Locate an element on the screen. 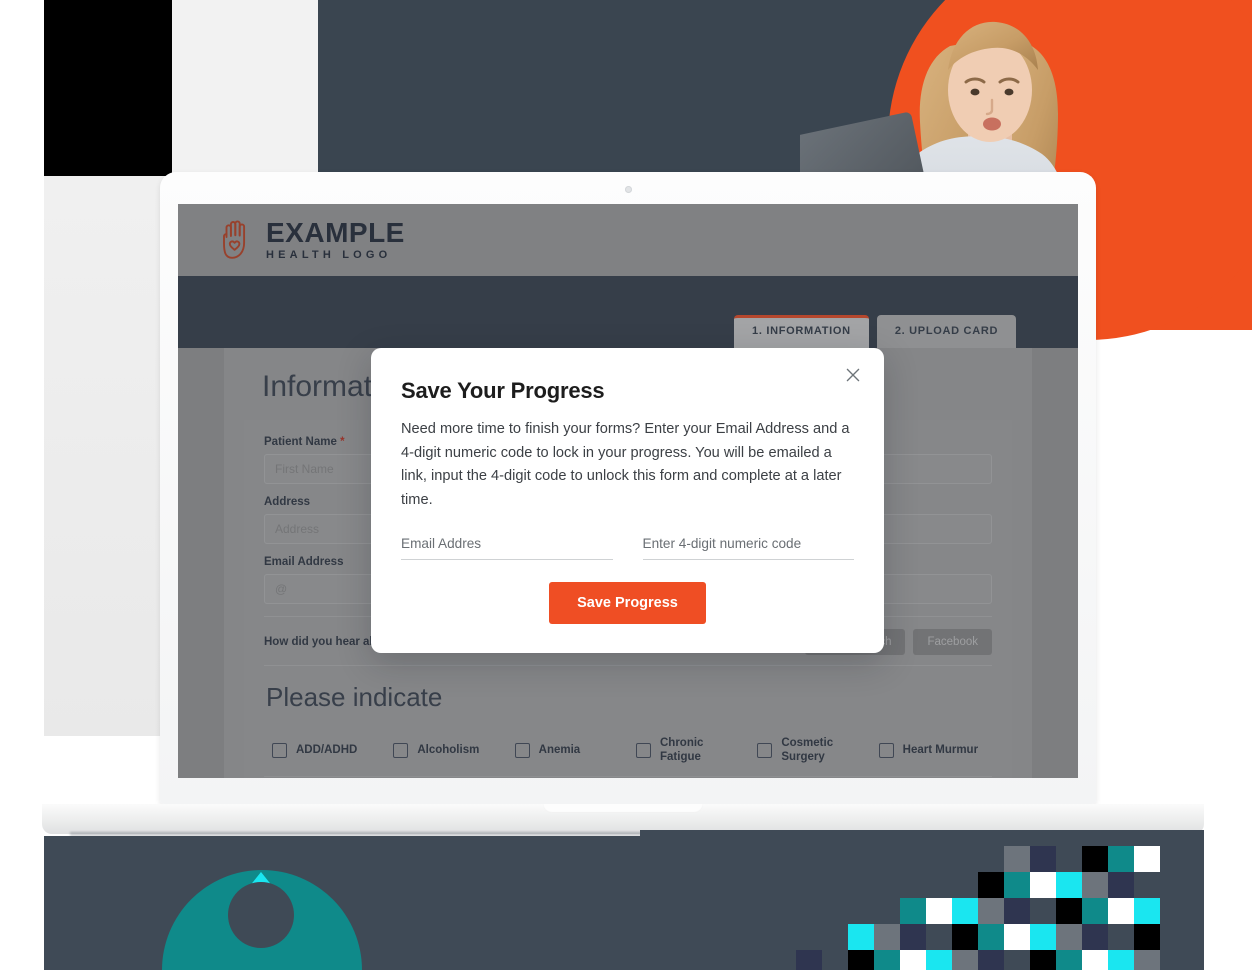 Image resolution: width=1252 pixels, height=970 pixels. condition-cosmetic-surgery: Cosmetic Surgery is located at coordinates (810, 751).